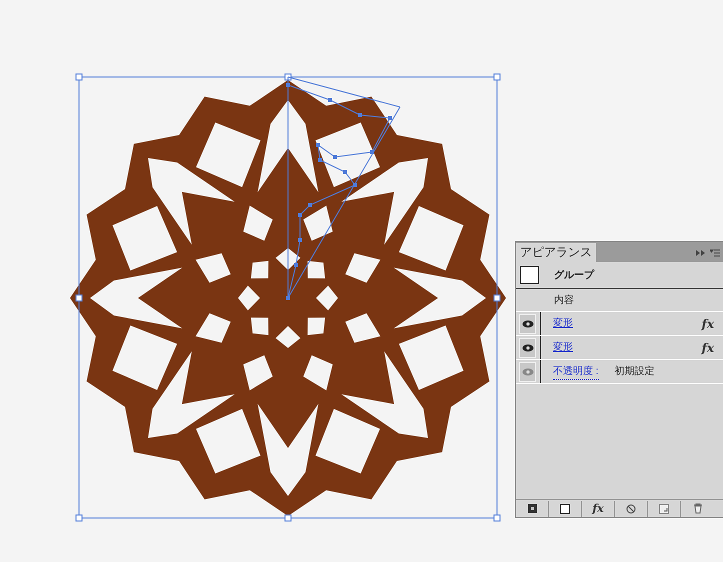  I want to click on collapse-arrows-icon, so click(701, 253).